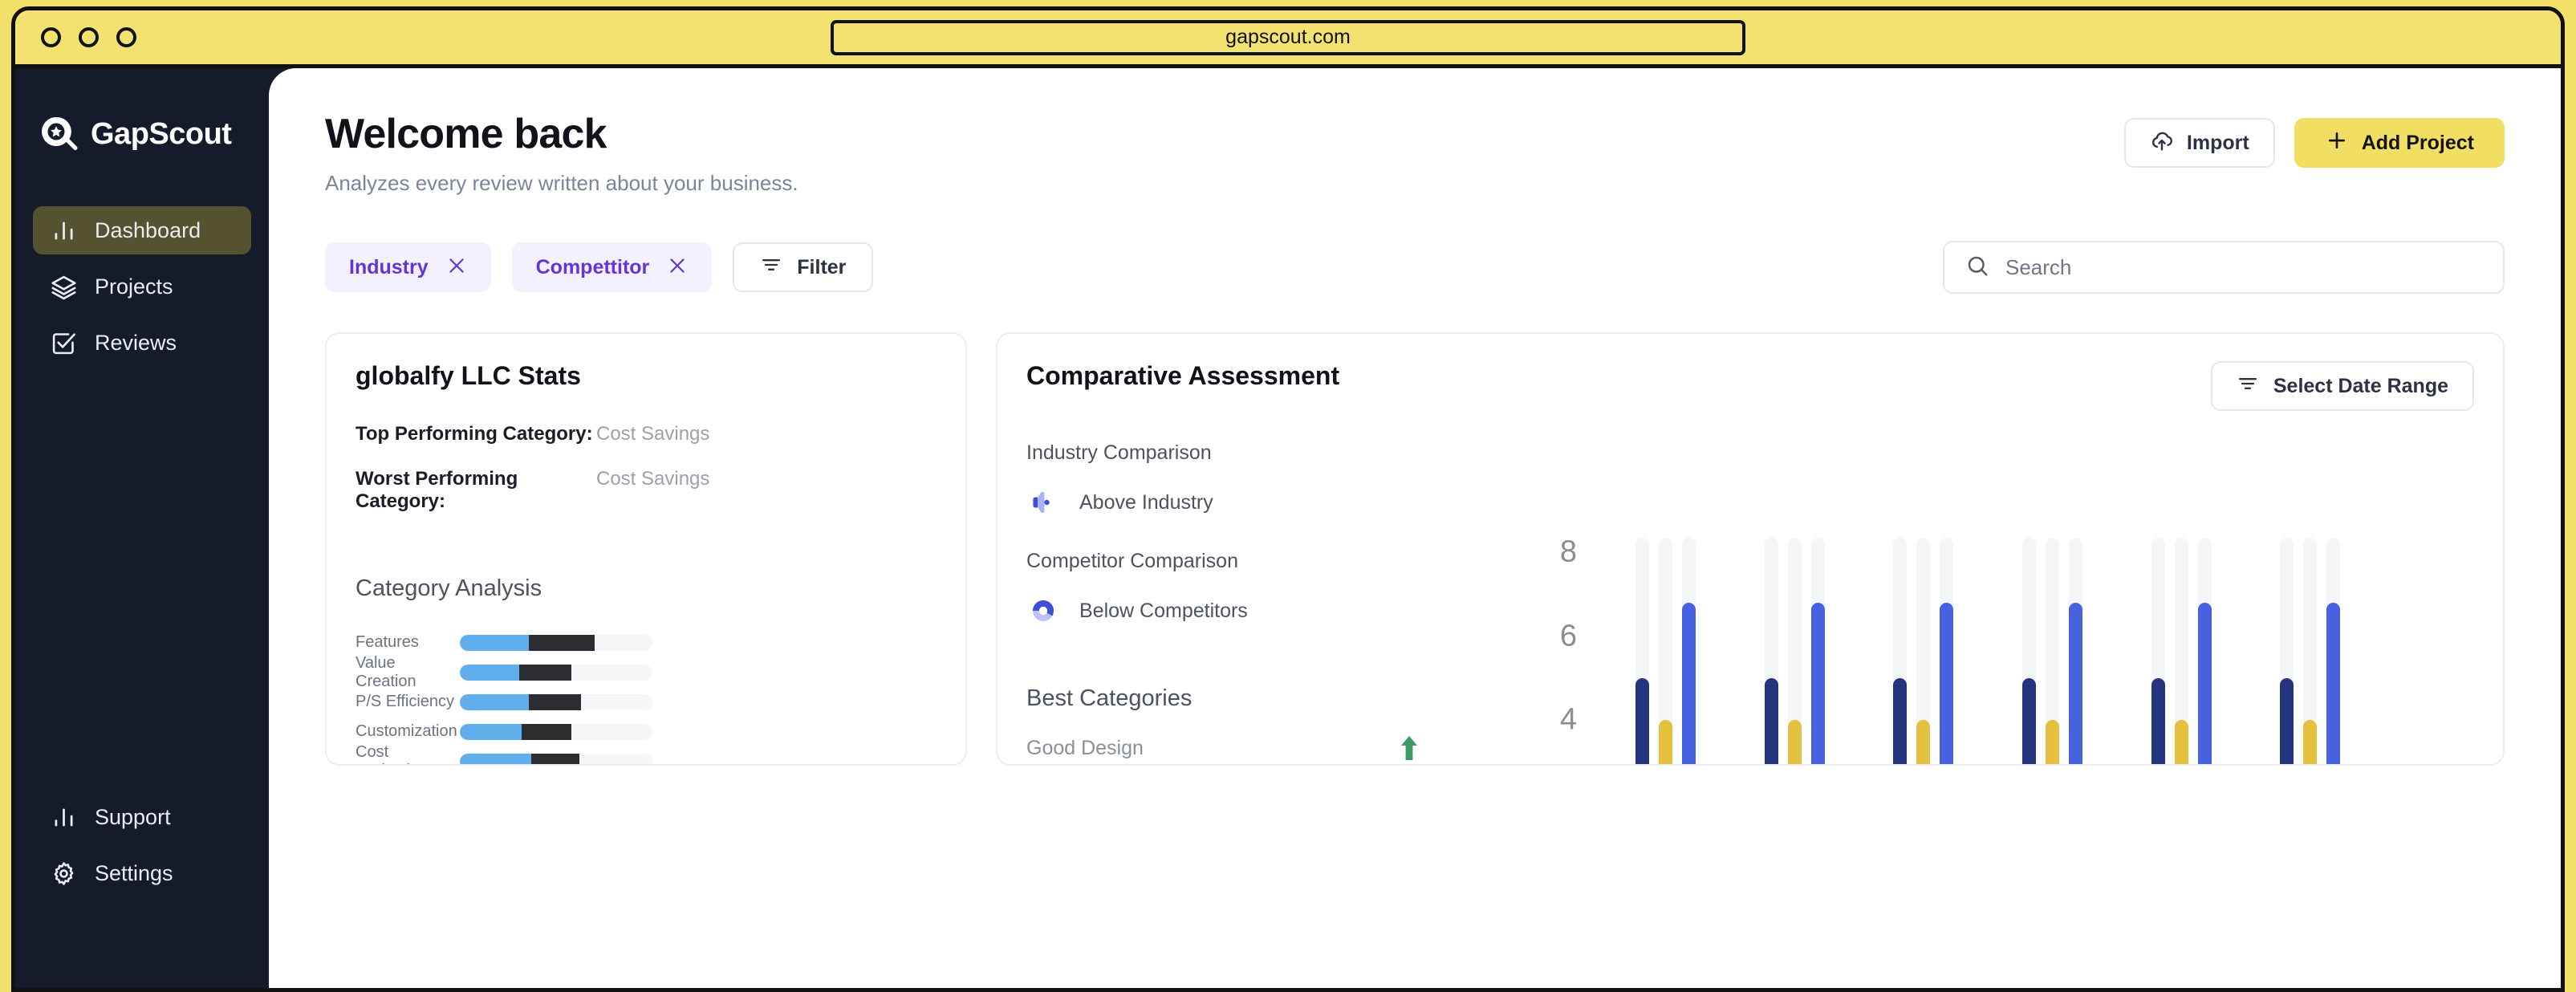  What do you see at coordinates (1223, 748) in the screenshot?
I see `best-category-row: Good Design` at bounding box center [1223, 748].